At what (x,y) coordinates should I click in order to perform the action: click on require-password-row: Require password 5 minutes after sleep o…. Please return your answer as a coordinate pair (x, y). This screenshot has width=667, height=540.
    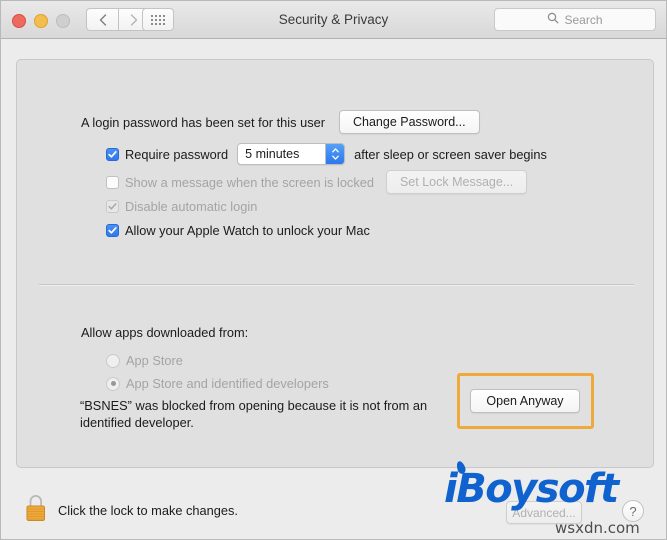
    Looking at the image, I should click on (326, 154).